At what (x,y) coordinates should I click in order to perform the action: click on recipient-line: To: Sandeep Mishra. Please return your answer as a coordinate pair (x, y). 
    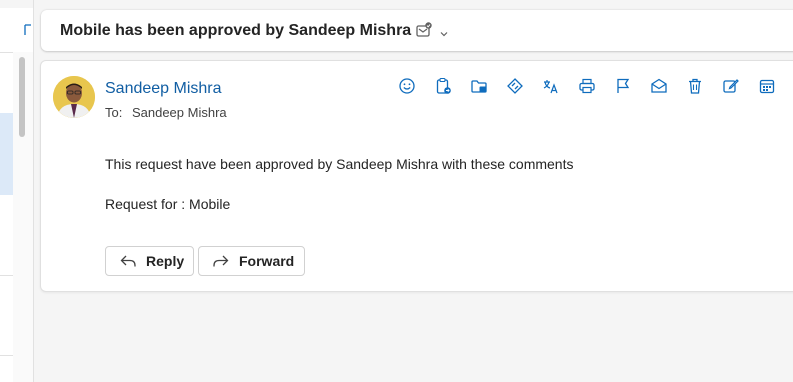
    Looking at the image, I should click on (166, 112).